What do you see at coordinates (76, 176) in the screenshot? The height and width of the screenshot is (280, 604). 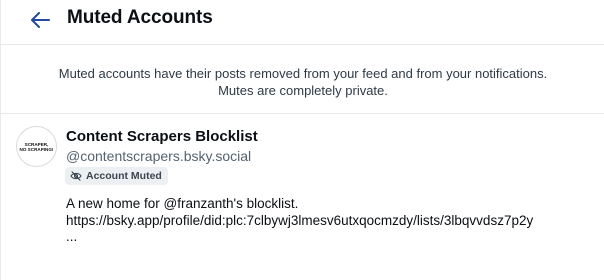 I see `eye-slash-icon` at bounding box center [76, 176].